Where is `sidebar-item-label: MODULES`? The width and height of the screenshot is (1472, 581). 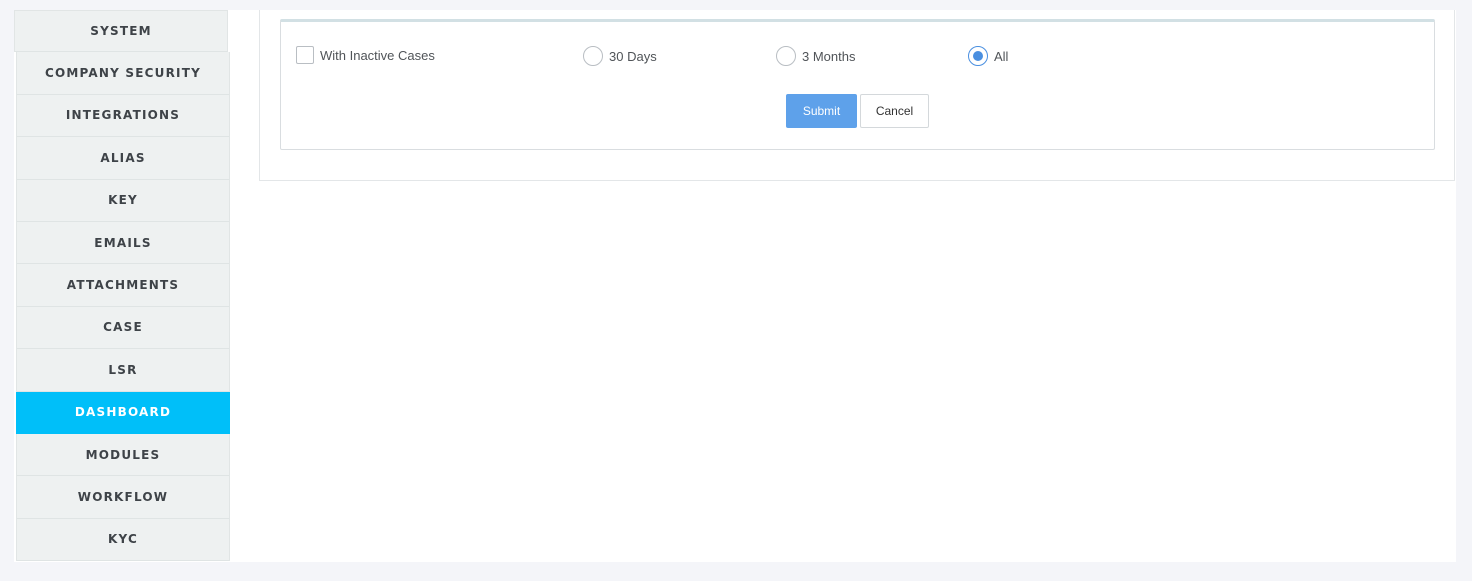 sidebar-item-label: MODULES is located at coordinates (123, 454).